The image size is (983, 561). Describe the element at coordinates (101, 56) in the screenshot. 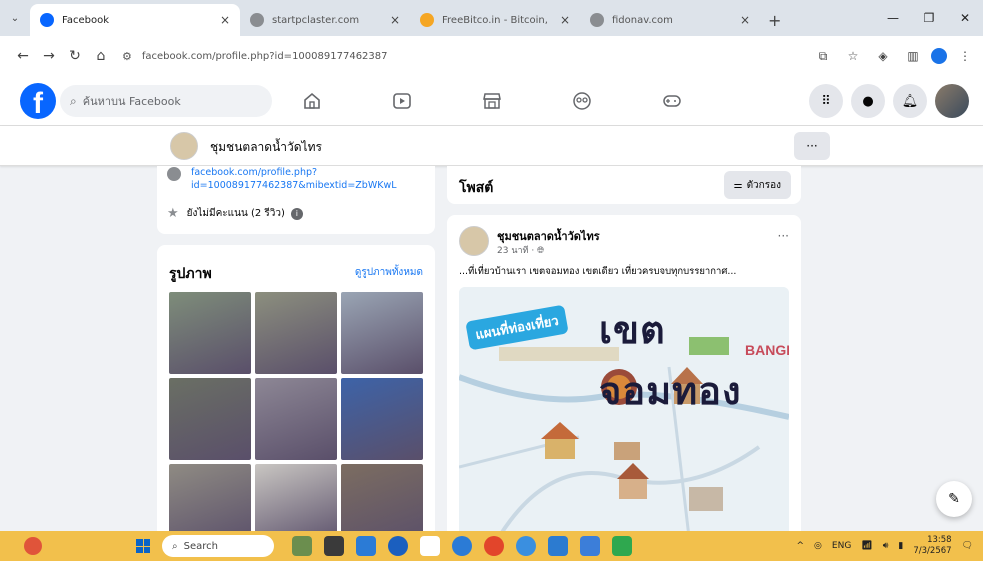

I see `home-icon: ⌂` at that location.